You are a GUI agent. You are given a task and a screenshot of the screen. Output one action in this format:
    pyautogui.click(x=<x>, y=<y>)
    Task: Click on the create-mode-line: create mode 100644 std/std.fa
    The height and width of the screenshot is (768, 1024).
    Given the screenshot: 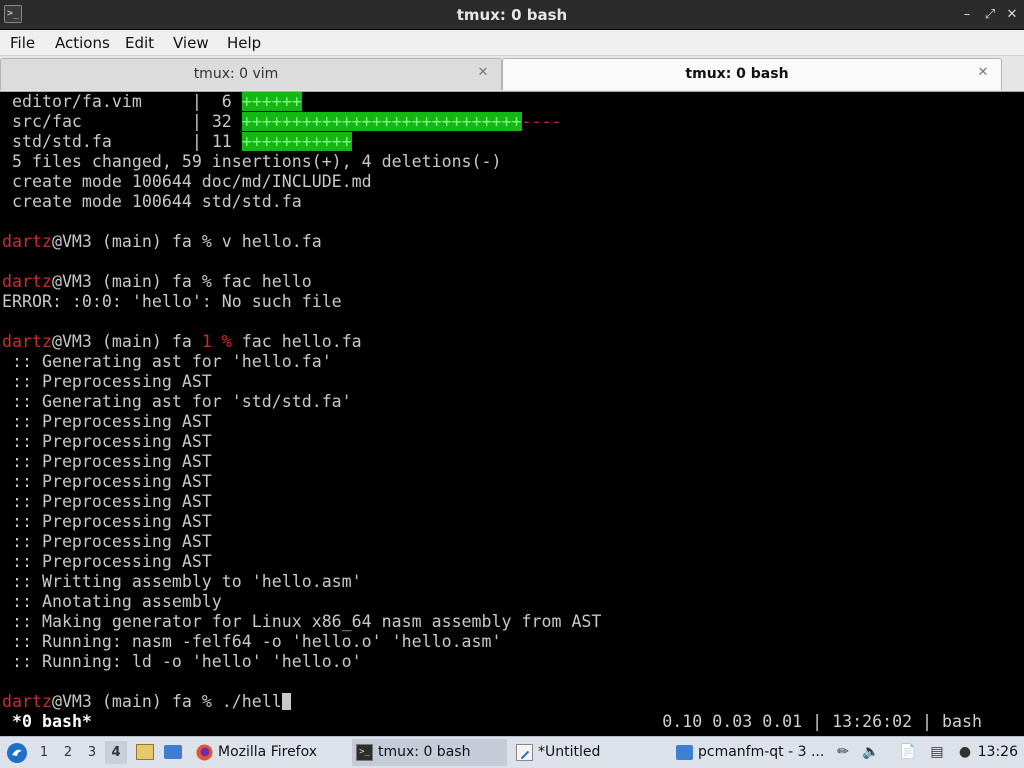 What is the action you would take?
    pyautogui.click(x=152, y=201)
    